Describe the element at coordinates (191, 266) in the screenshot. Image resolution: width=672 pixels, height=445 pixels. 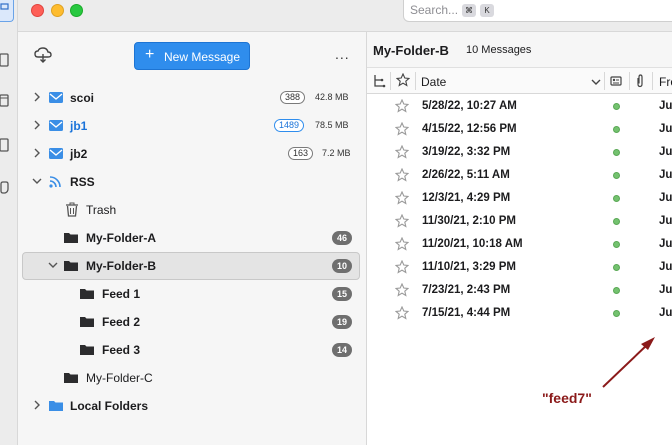
I see `folder-item-my-folder-b: My-Folder-B 10` at that location.